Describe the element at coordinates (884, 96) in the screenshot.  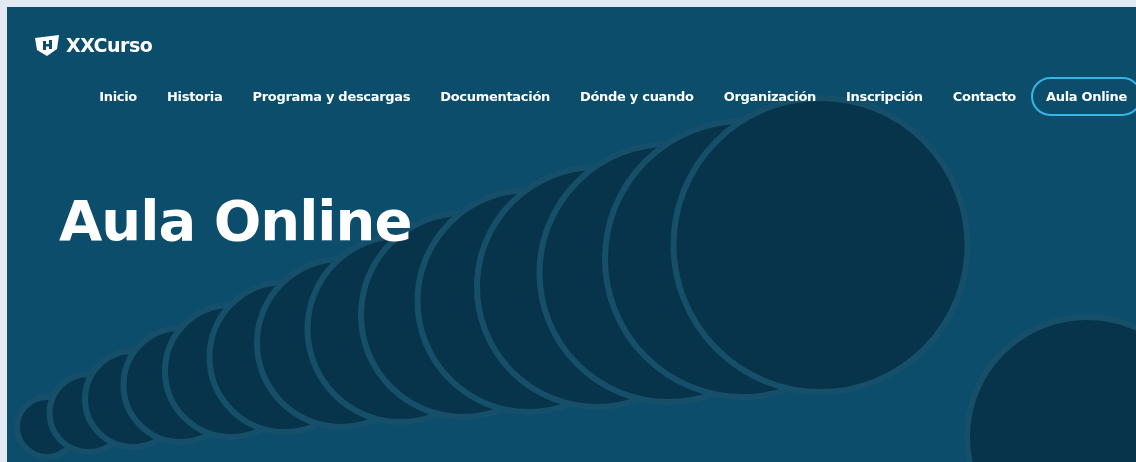
I see `nav-link: Inscripción` at that location.